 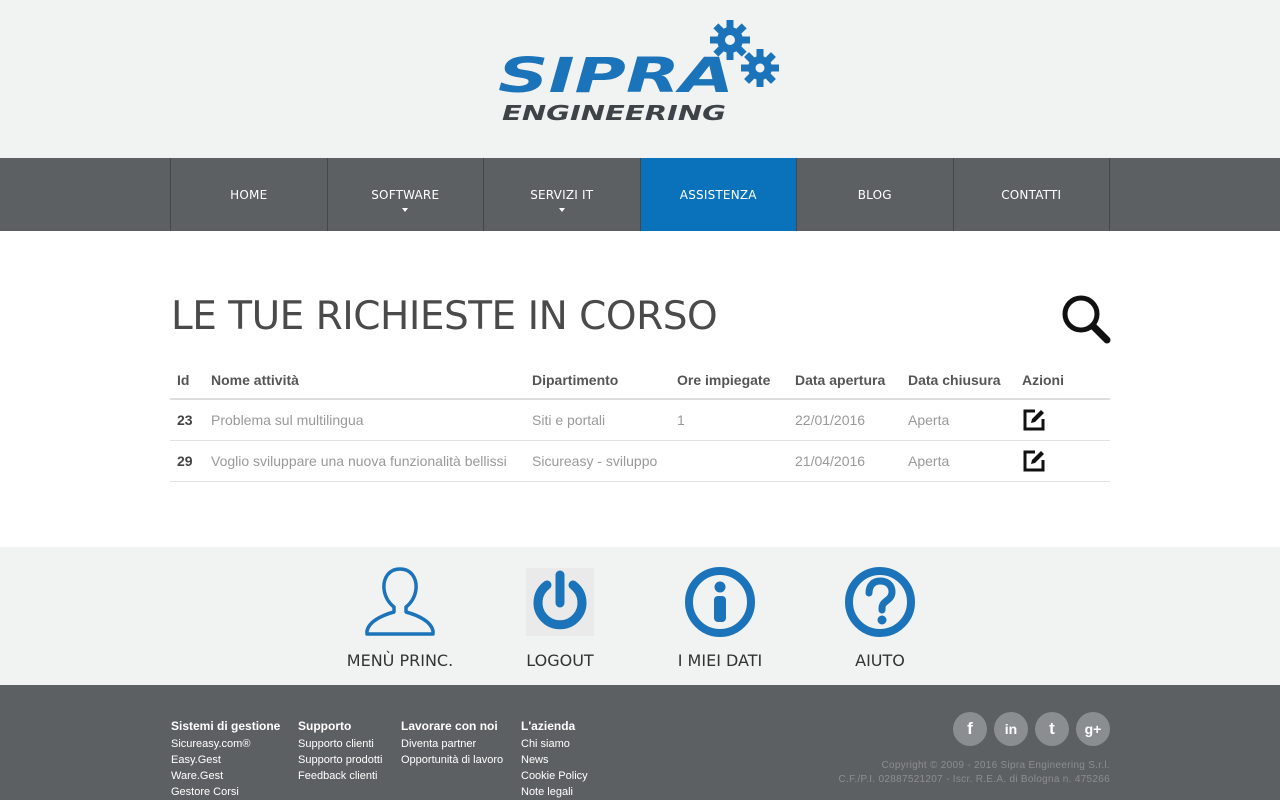 I want to click on main-menu-label: MENÙ PRINC., so click(x=400, y=660).